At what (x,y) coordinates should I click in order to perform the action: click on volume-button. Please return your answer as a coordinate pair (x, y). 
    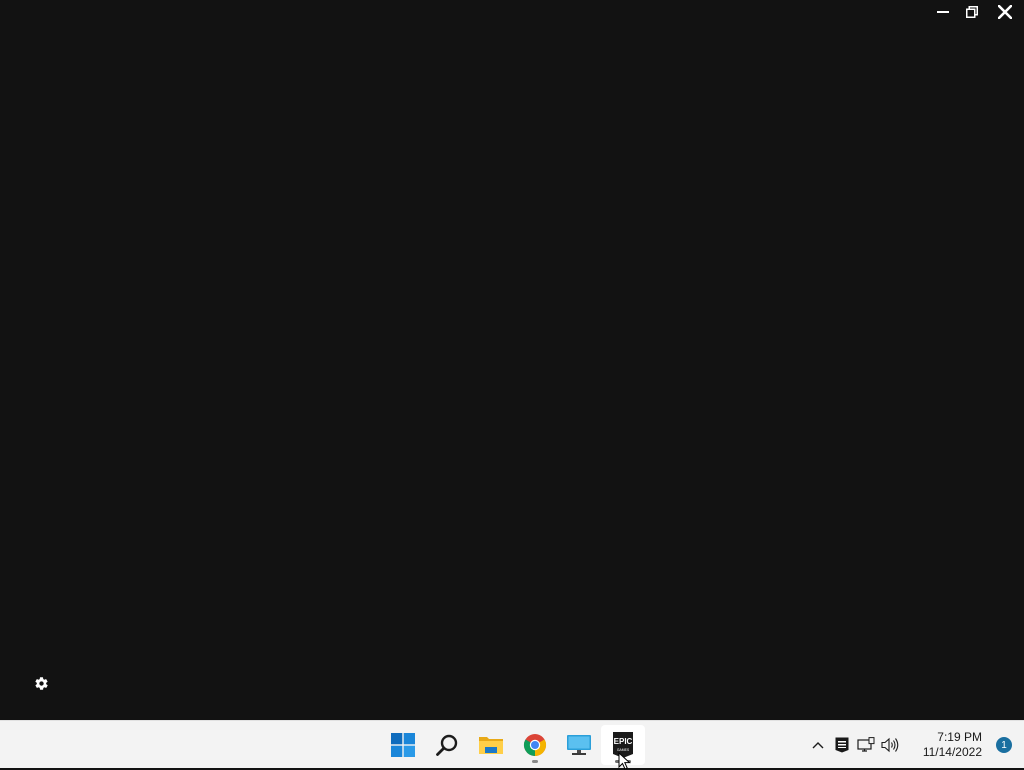
    Looking at the image, I should click on (890, 745).